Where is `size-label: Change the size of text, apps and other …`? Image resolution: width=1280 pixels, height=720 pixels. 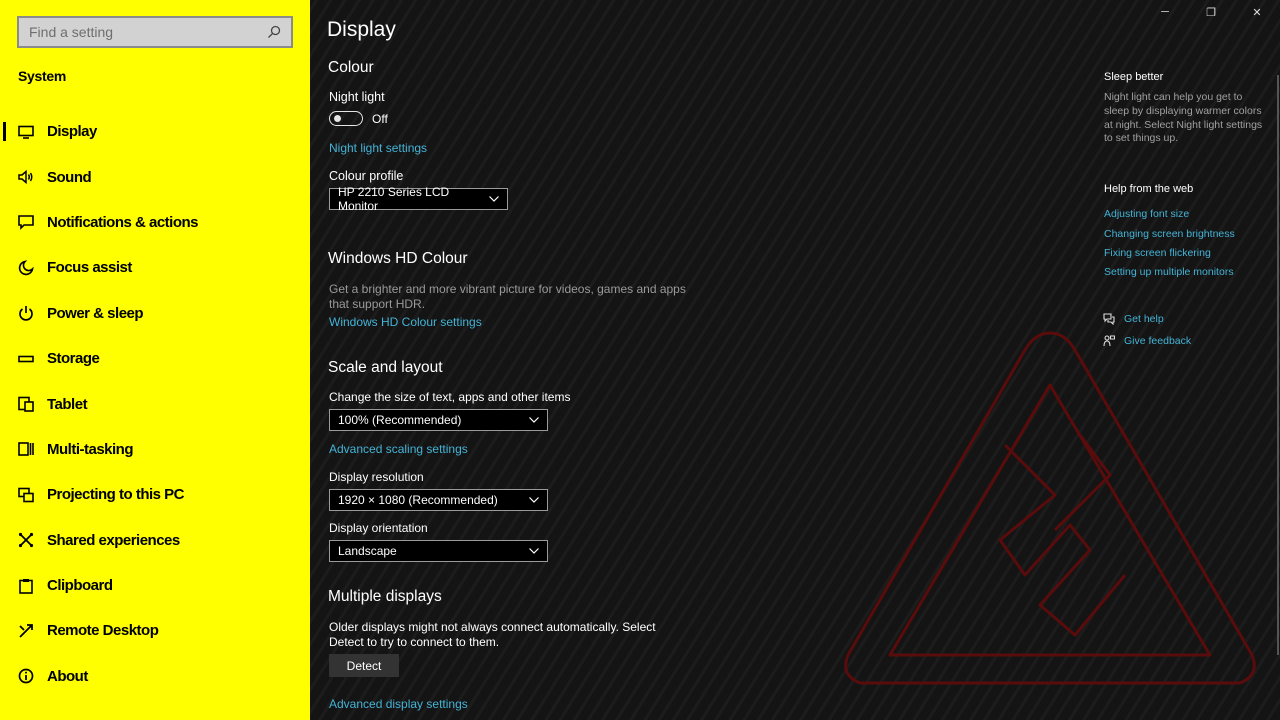
size-label: Change the size of text, apps and other … is located at coordinates (450, 397).